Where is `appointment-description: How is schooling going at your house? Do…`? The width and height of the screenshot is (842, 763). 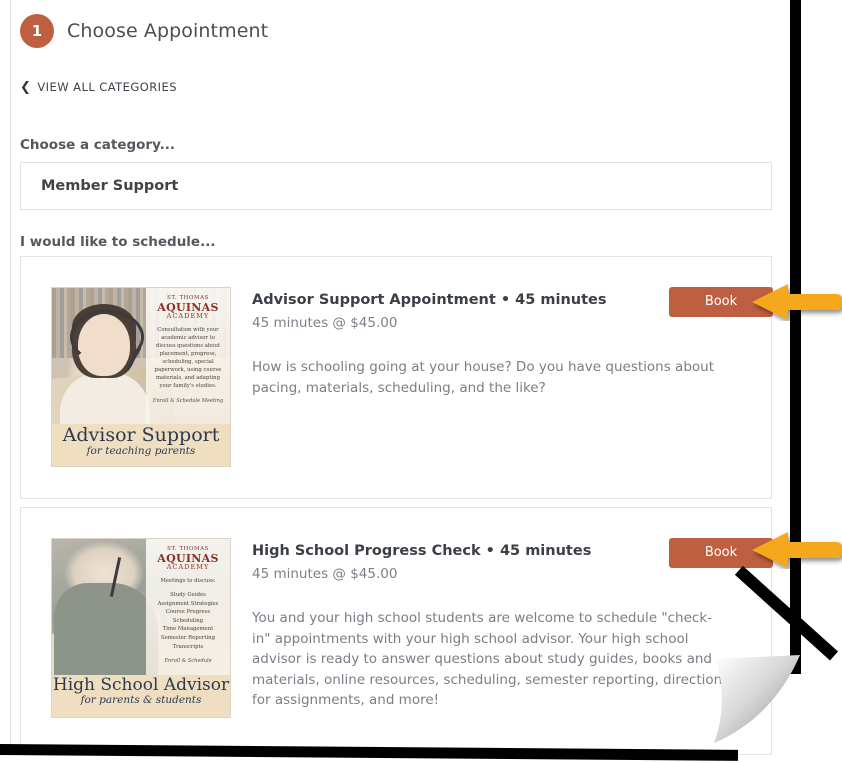
appointment-description: How is schooling going at your house? Do… is located at coordinates (483, 377).